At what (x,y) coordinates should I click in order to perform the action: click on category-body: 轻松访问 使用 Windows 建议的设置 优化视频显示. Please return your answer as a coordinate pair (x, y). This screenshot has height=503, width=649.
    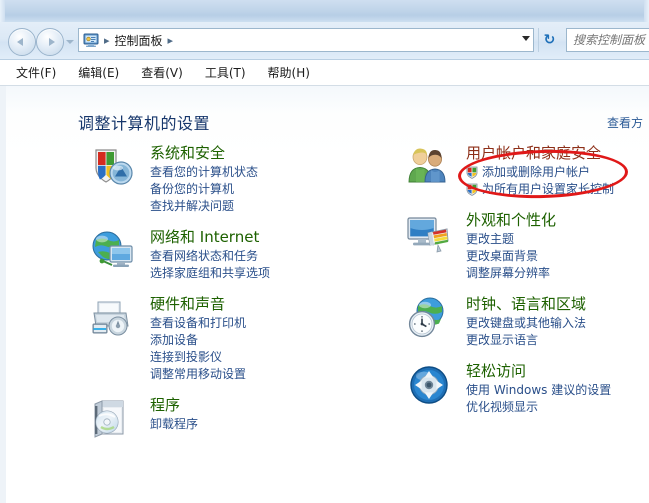
    Looking at the image, I should click on (557, 389).